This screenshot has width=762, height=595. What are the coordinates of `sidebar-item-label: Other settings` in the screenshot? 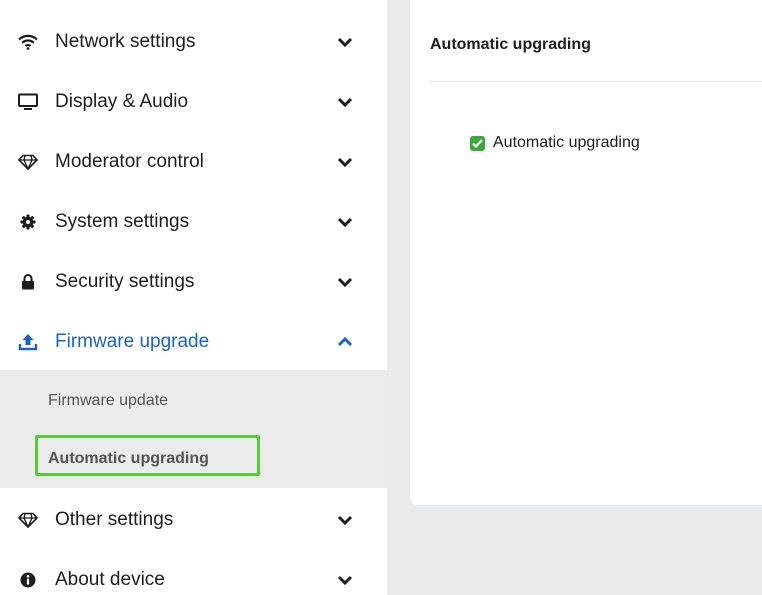 It's located at (114, 519).